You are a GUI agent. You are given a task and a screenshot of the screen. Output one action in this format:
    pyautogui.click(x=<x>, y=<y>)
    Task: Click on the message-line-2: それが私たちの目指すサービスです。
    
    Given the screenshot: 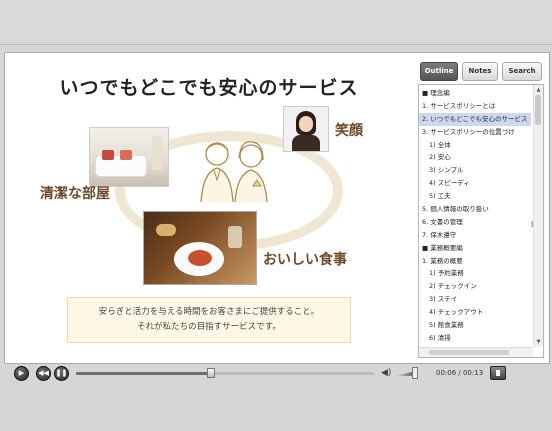 What is the action you would take?
    pyautogui.click(x=209, y=327)
    